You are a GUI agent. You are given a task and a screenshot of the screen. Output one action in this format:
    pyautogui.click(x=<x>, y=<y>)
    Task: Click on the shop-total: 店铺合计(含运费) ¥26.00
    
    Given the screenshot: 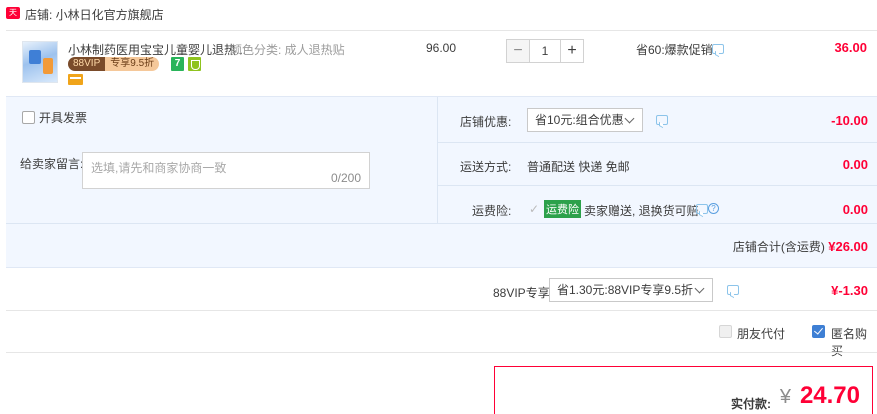 What is the action you would take?
    pyautogui.click(x=800, y=246)
    